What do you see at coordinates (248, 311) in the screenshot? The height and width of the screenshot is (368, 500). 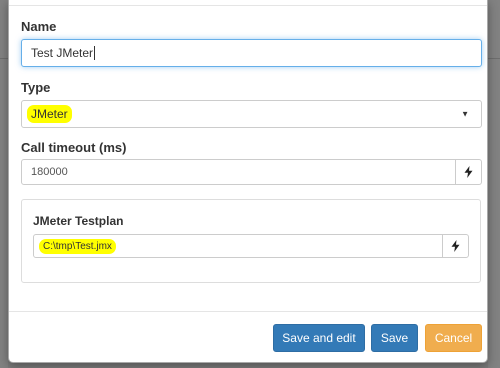 I see `modal-footer-divider` at bounding box center [248, 311].